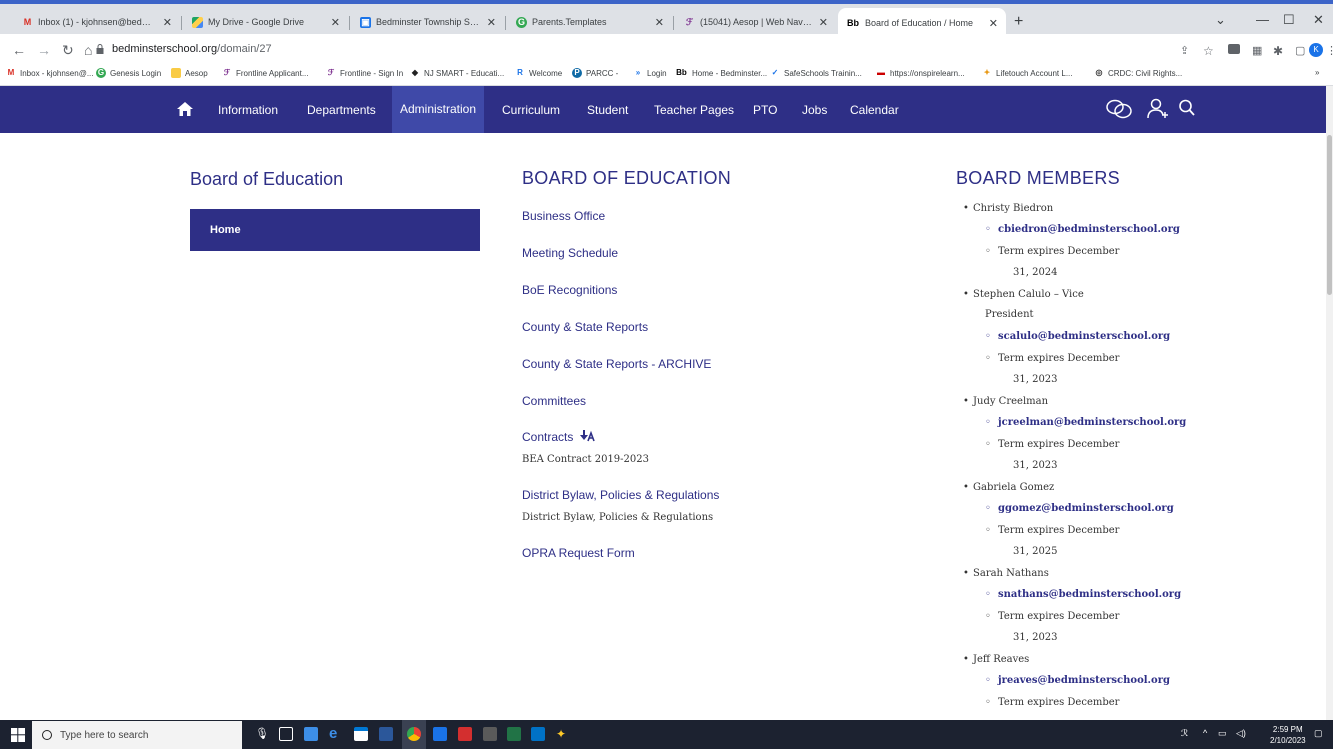 The width and height of the screenshot is (1333, 749). Describe the element at coordinates (1209, 51) in the screenshot. I see `bookmark-star-icon: ☆` at that location.